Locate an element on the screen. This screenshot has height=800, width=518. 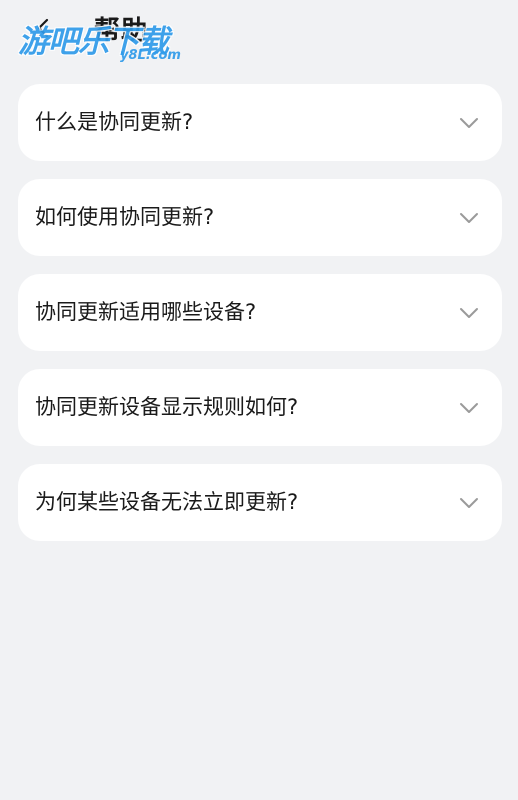
faq-question: 为何某些设备无法立即更新? is located at coordinates (167, 502).